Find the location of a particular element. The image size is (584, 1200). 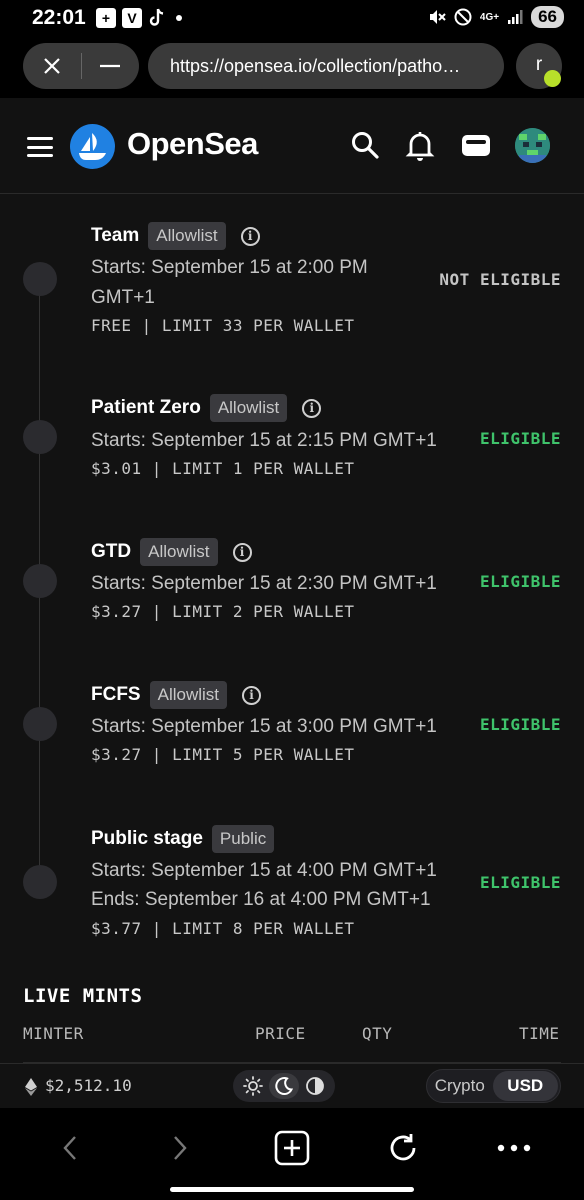

column-header-price: PRICE is located at coordinates (280, 1033).